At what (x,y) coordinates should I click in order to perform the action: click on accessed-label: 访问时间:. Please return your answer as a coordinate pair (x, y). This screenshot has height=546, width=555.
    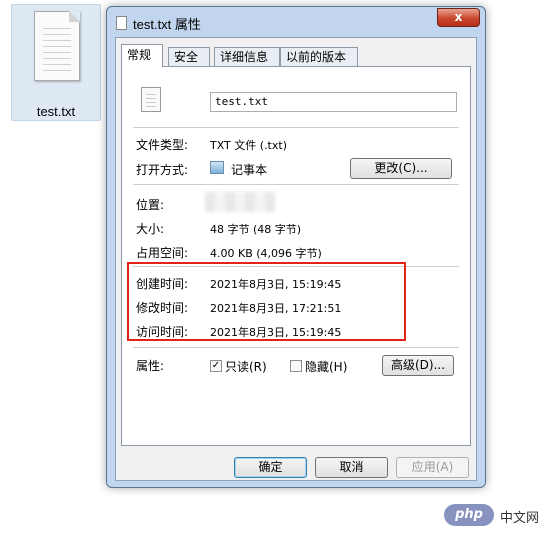
    Looking at the image, I should click on (162, 332).